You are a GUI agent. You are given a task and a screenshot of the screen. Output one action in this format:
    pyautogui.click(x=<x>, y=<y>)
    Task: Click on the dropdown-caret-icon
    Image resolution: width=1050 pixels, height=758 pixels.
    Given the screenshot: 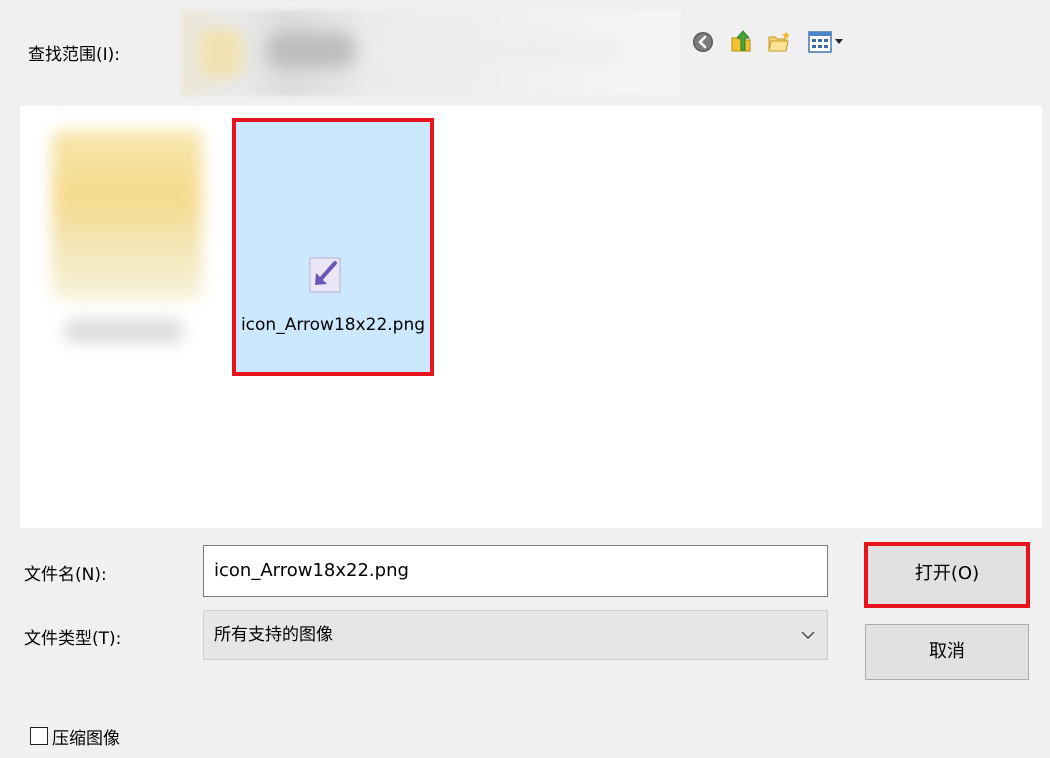 What is the action you would take?
    pyautogui.click(x=839, y=41)
    